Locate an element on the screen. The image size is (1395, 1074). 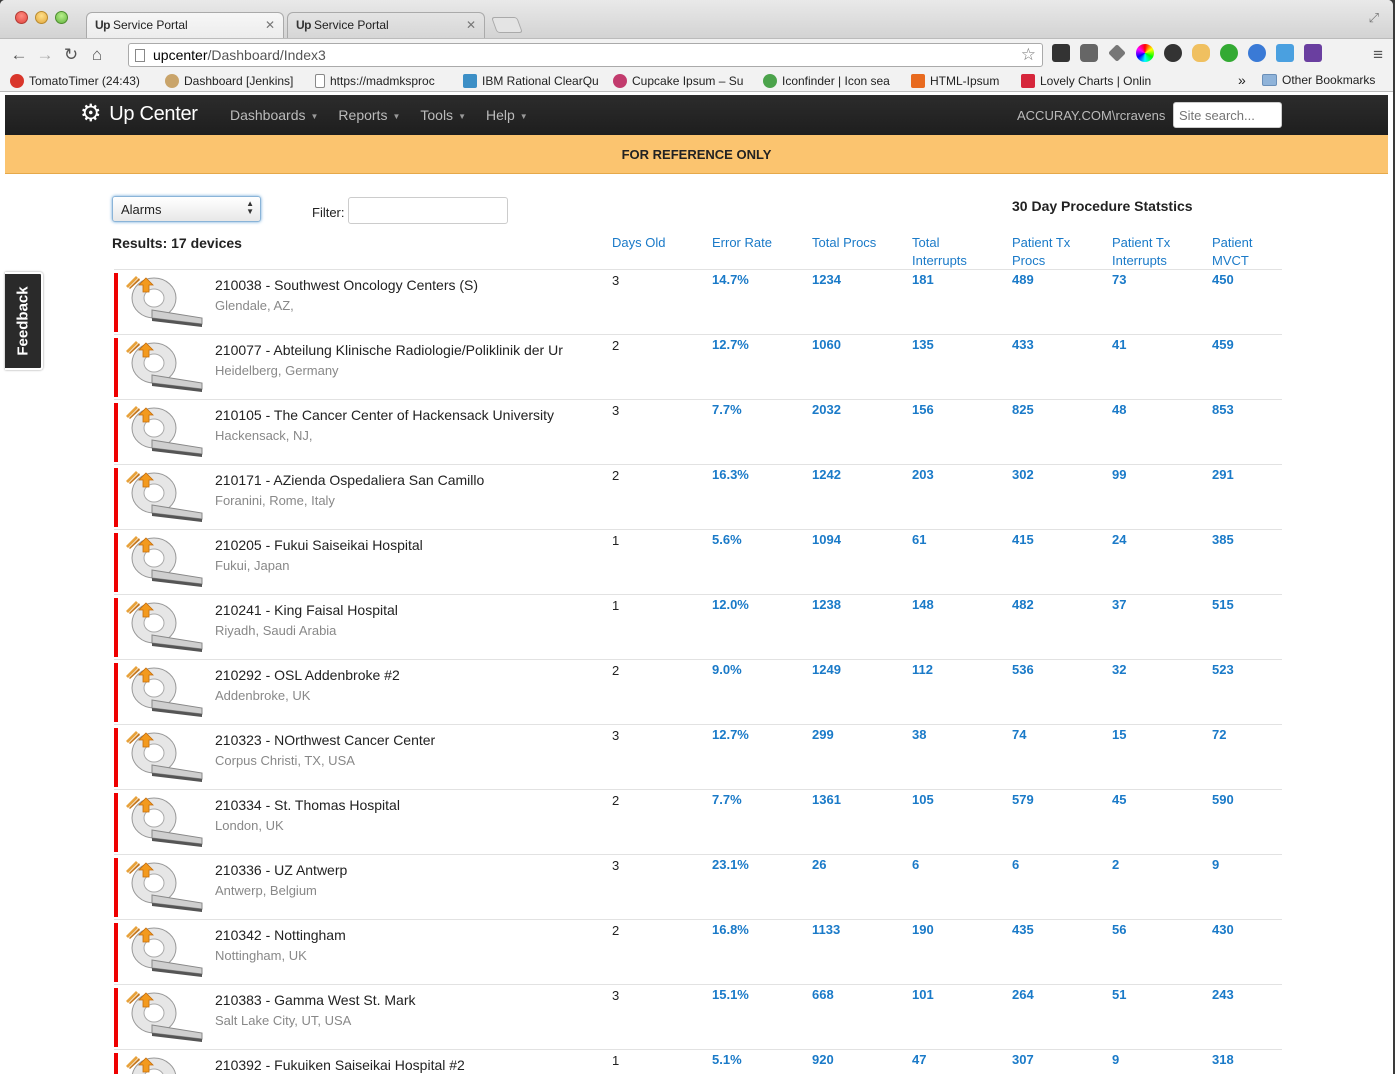
patient-mvct-value: 72 is located at coordinates (1219, 734).